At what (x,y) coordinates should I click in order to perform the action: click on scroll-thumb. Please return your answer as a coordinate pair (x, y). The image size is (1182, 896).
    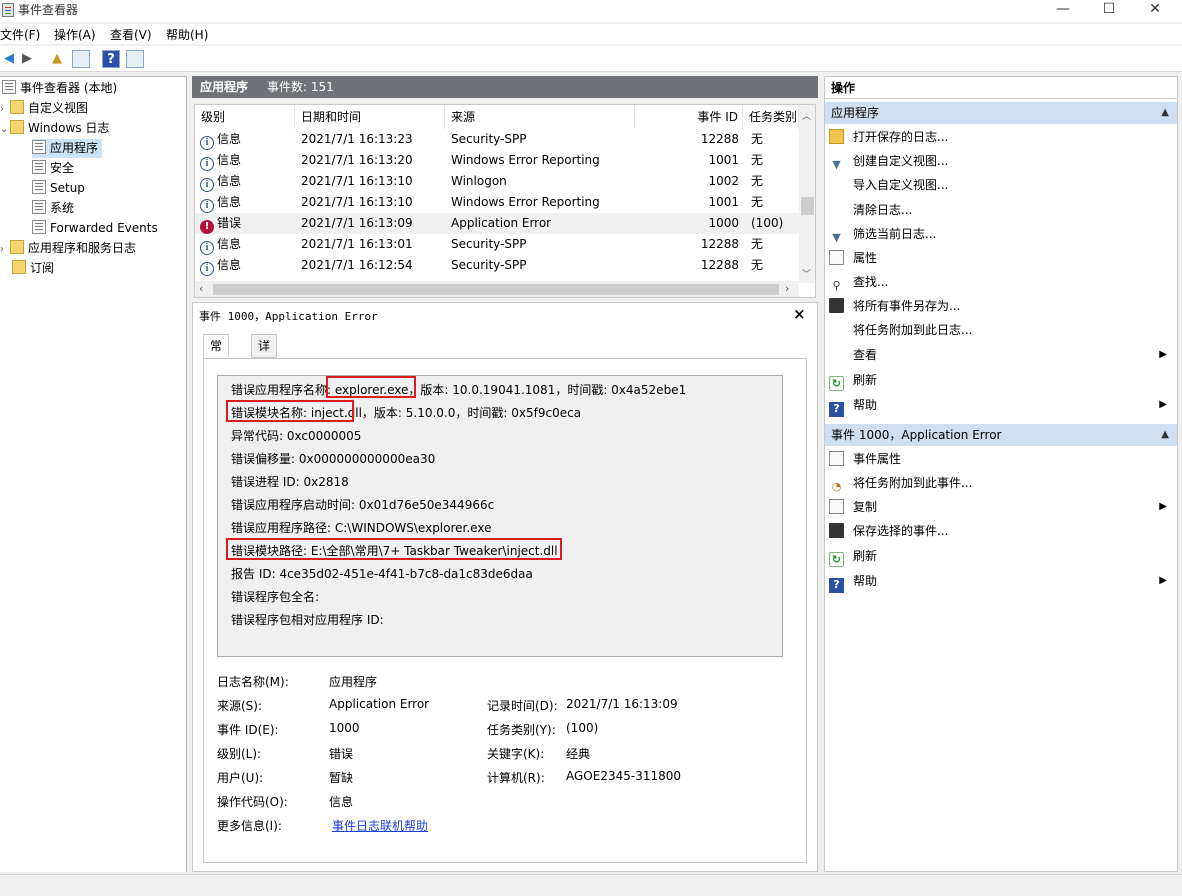
    Looking at the image, I should click on (807, 206).